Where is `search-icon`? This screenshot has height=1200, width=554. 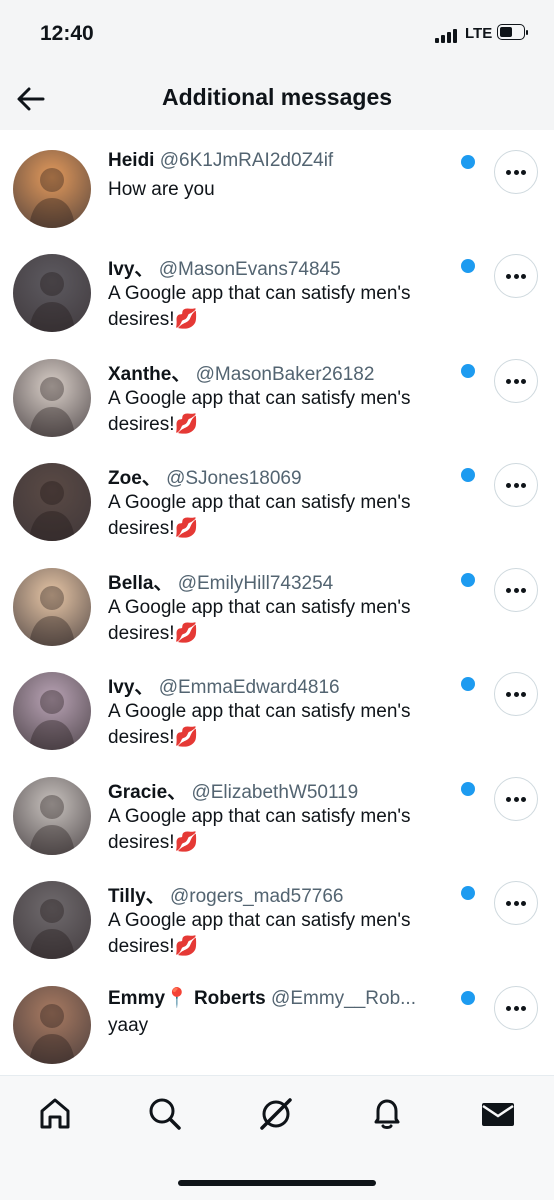
search-icon is located at coordinates (165, 1114).